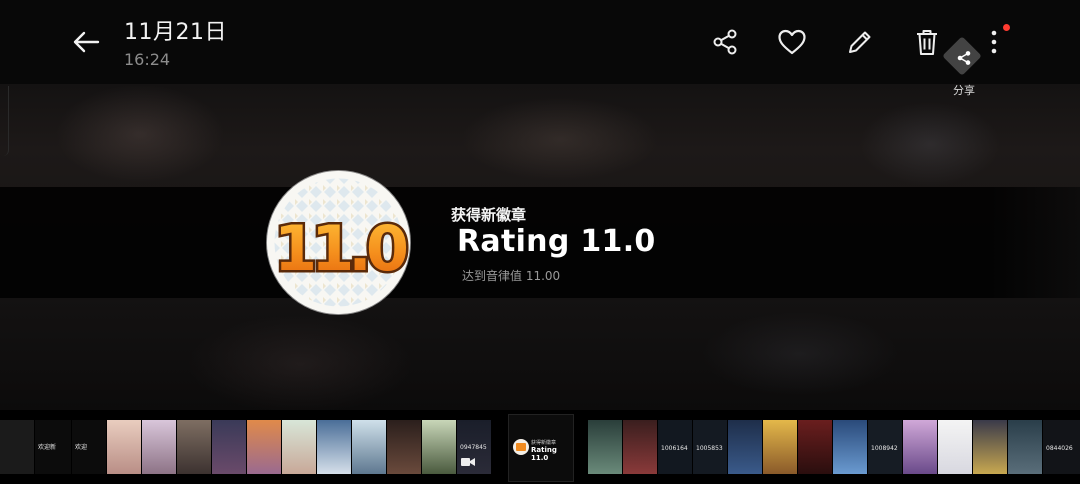 The width and height of the screenshot is (1080, 484). What do you see at coordinates (473, 447) in the screenshot?
I see `thumbnail-text: 0947845` at bounding box center [473, 447].